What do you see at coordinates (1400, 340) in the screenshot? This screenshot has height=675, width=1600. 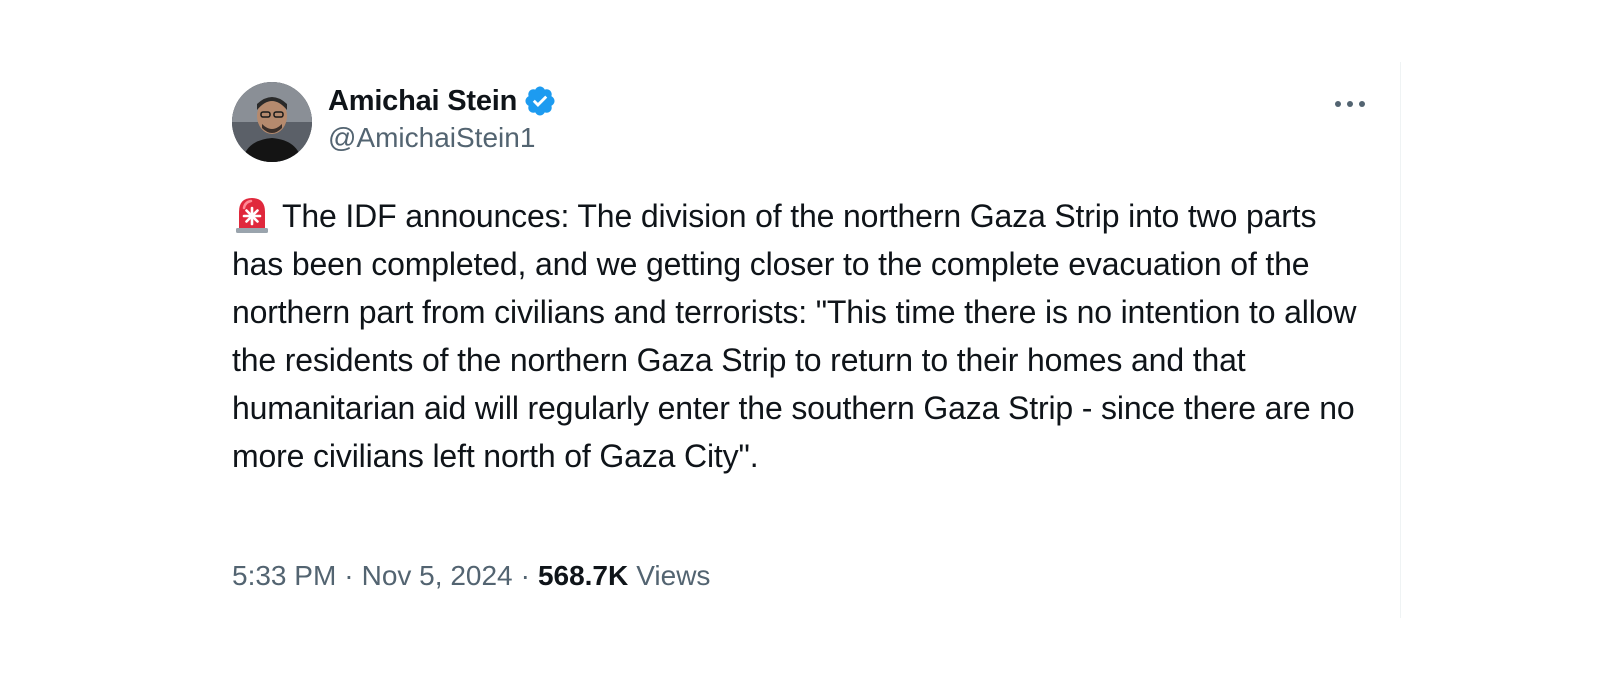 I see `column-divider` at bounding box center [1400, 340].